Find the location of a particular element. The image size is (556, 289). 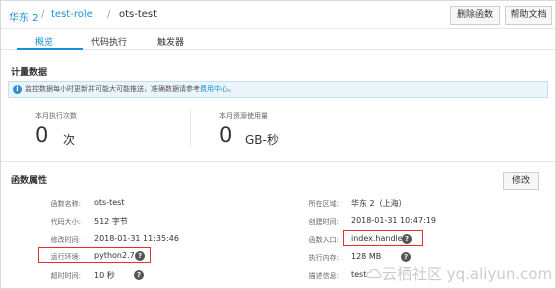

breadcrumb-region: 华东 2 is located at coordinates (24, 16).